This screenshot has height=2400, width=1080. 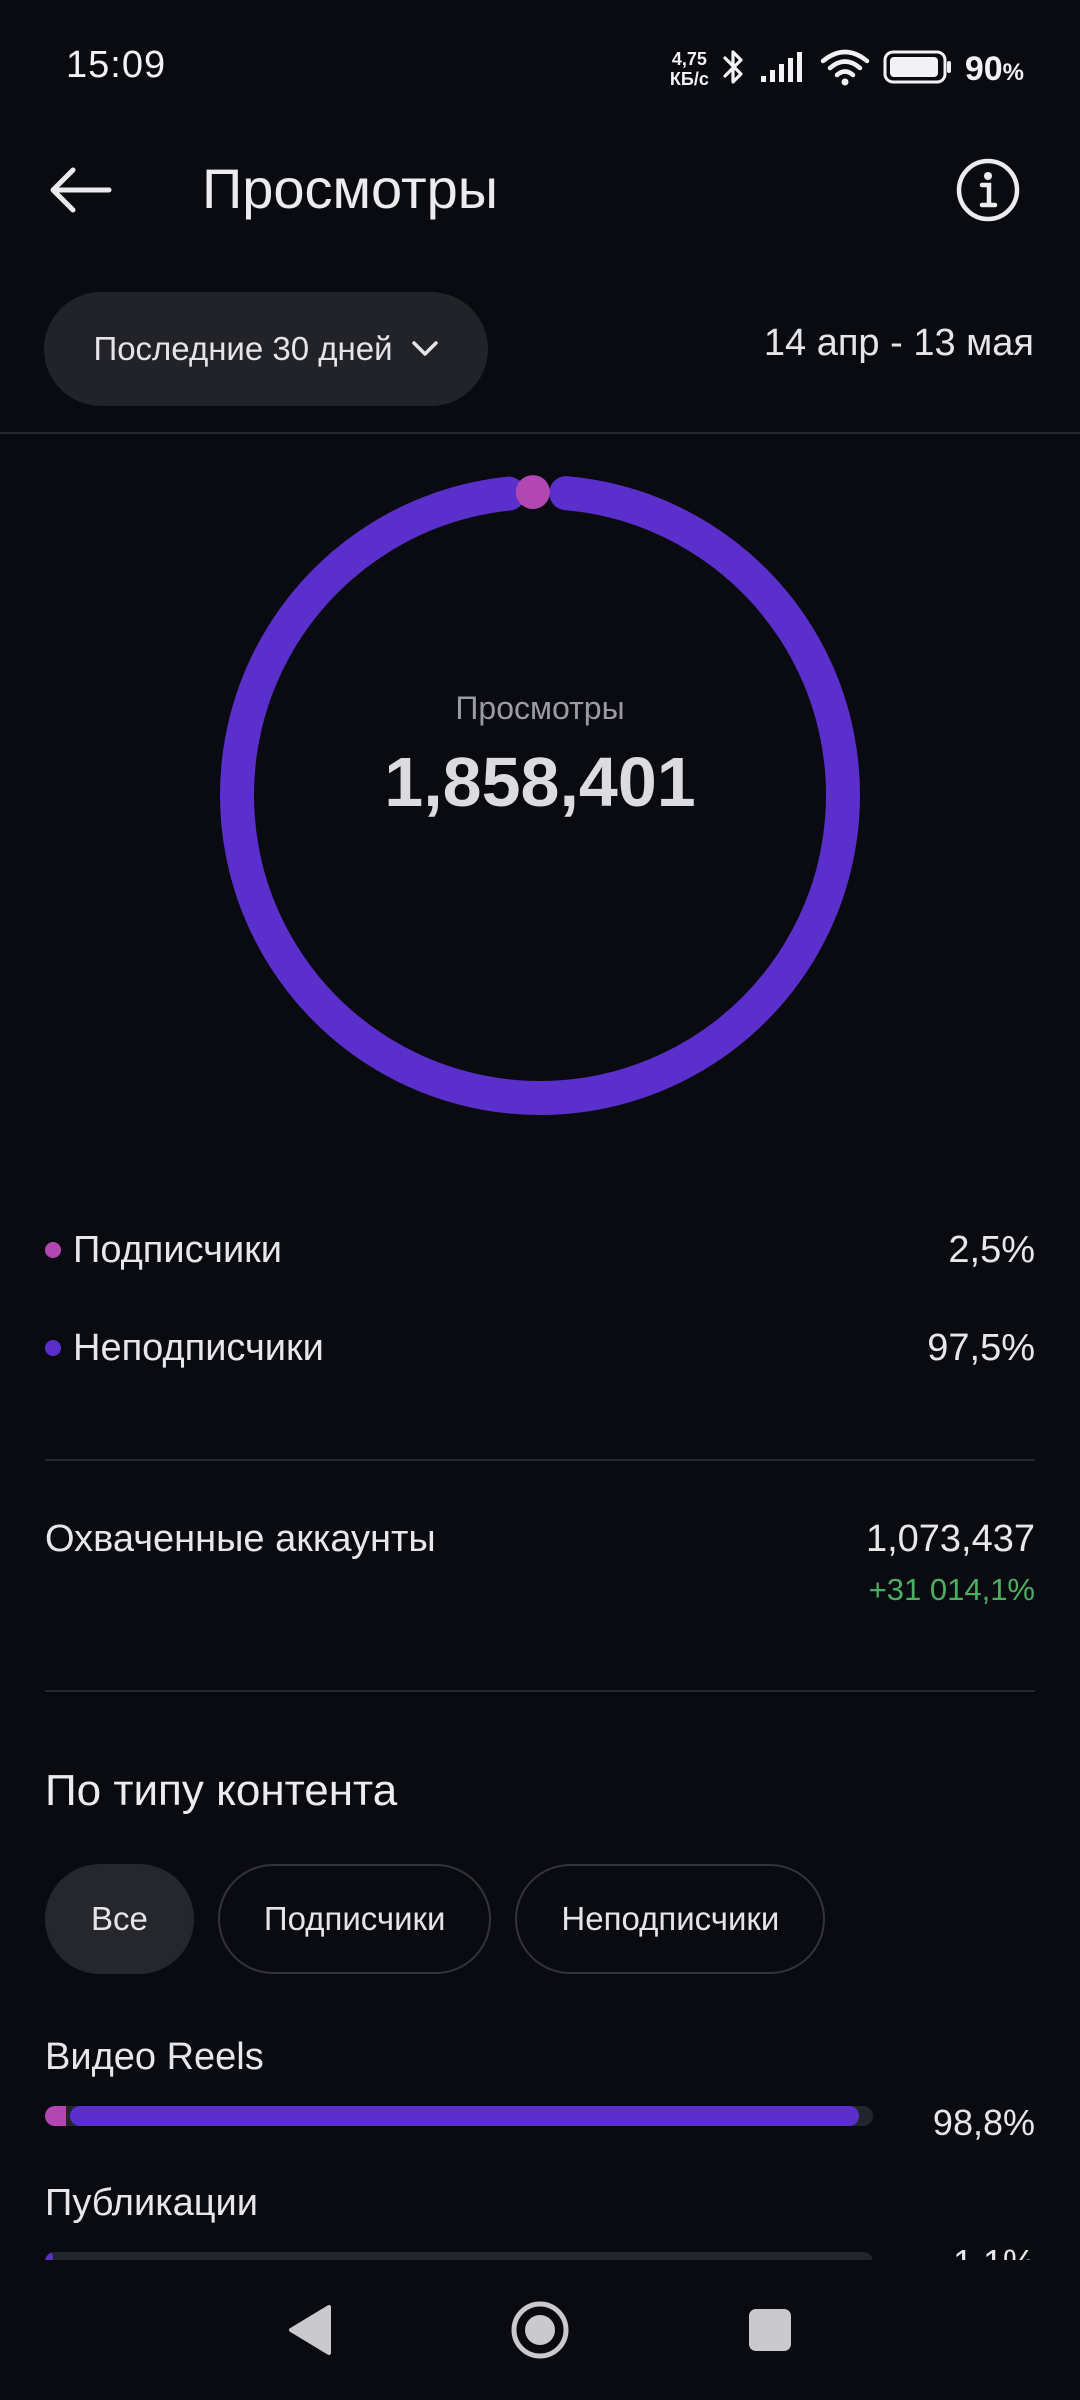 I want to click on content-bar-reels, so click(x=459, y=2116).